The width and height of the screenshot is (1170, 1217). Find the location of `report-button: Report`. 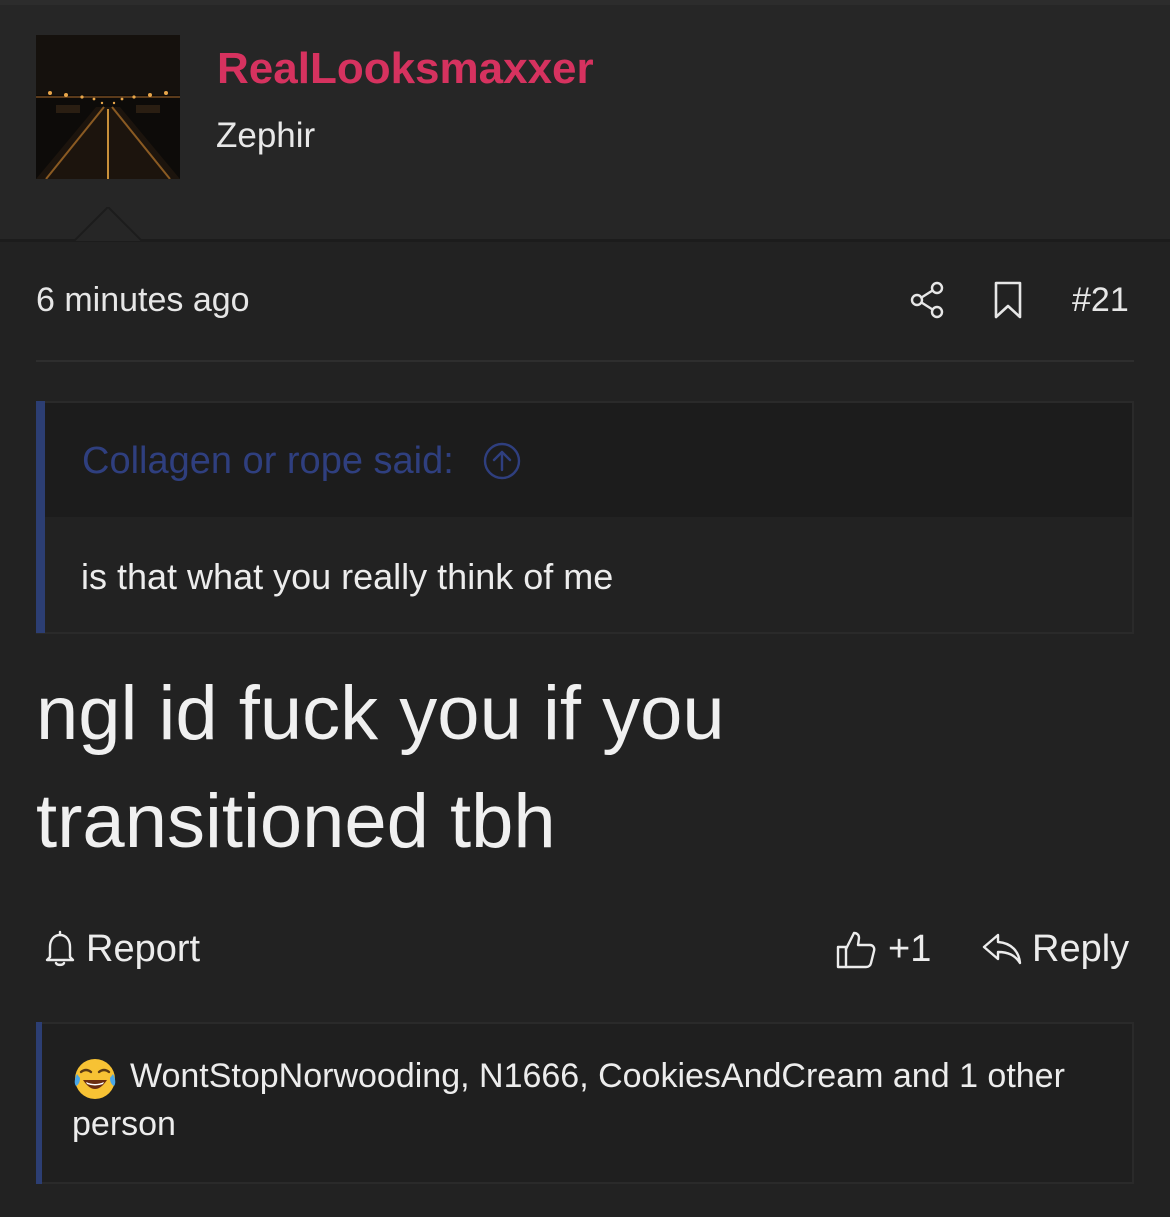

report-button: Report is located at coordinates (120, 949).